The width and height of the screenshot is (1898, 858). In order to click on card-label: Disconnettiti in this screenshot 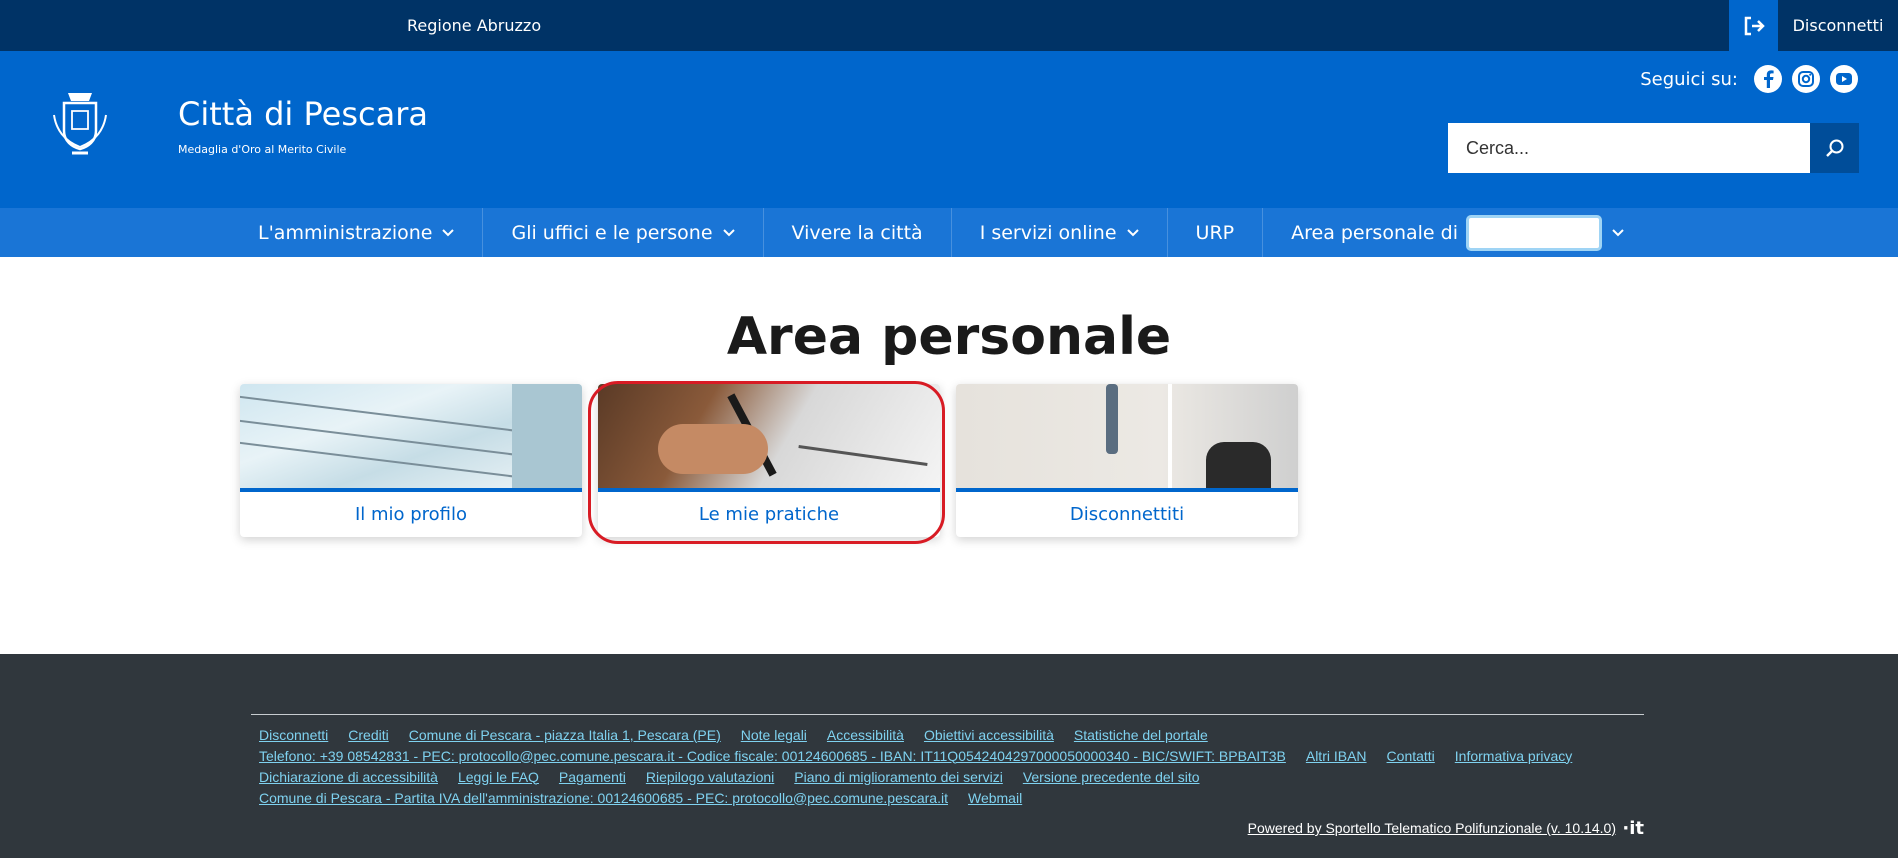, I will do `click(1127, 514)`.